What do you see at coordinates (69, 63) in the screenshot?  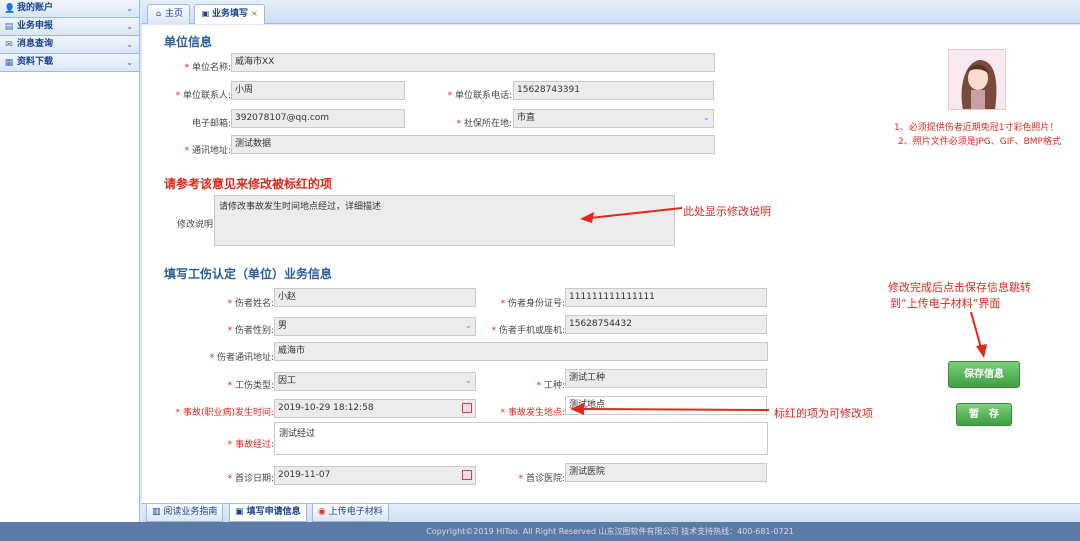 I see `sidebar-item-downloads: ▦ 资料下载 ⌄` at bounding box center [69, 63].